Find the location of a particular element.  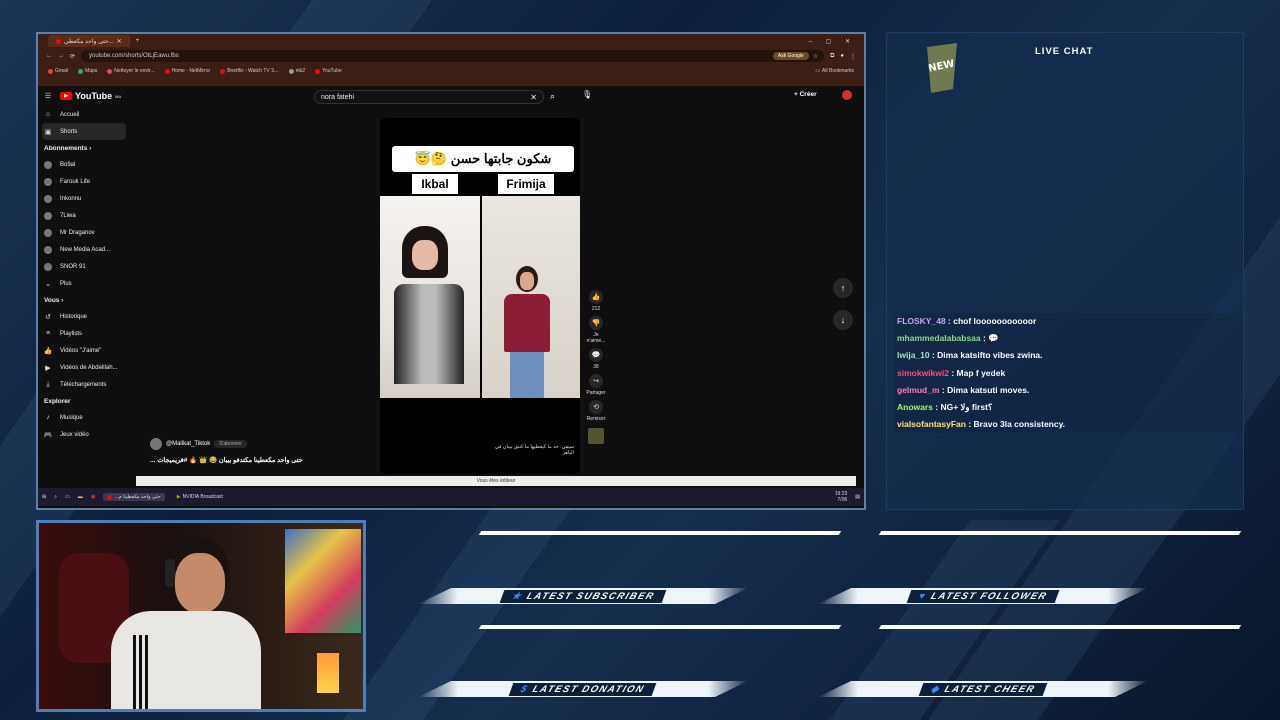

sidebar-item-home: ⌂ Accueil is located at coordinates (84, 114).